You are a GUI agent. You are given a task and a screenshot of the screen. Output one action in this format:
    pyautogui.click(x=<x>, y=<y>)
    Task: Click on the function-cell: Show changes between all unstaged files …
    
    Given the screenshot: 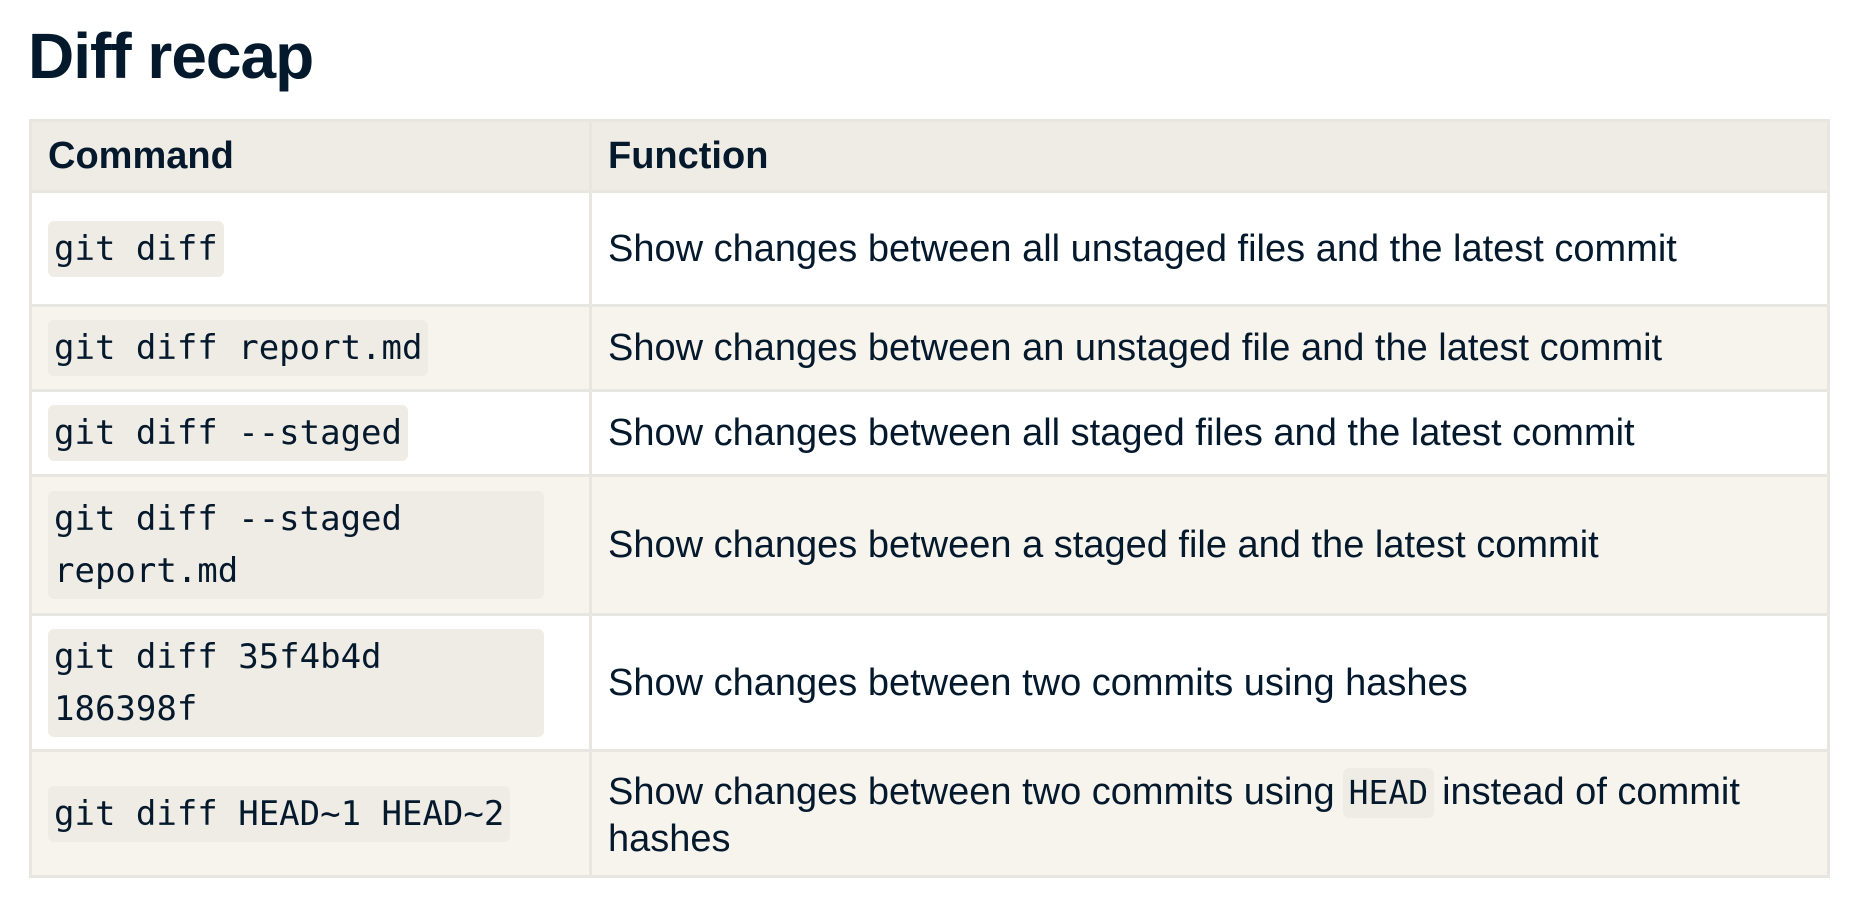 What is the action you would take?
    pyautogui.click(x=1209, y=248)
    